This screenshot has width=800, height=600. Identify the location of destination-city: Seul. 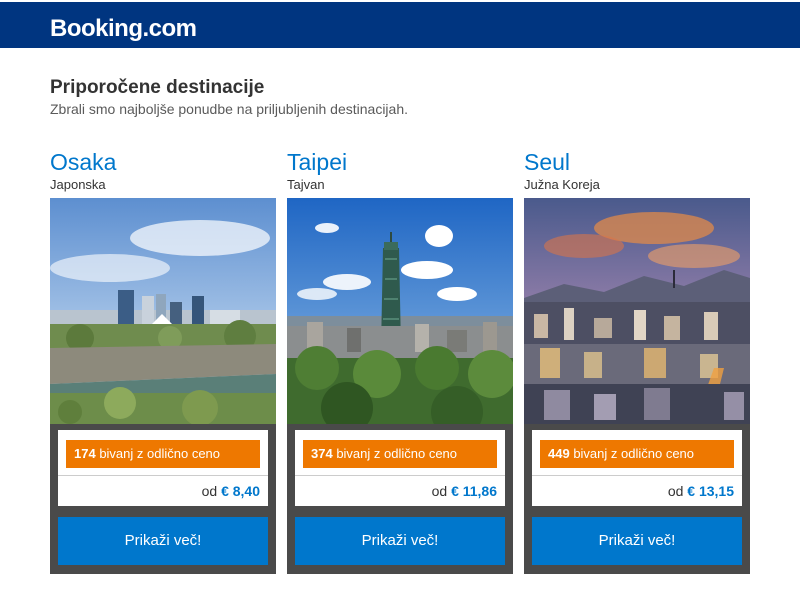
(547, 162).